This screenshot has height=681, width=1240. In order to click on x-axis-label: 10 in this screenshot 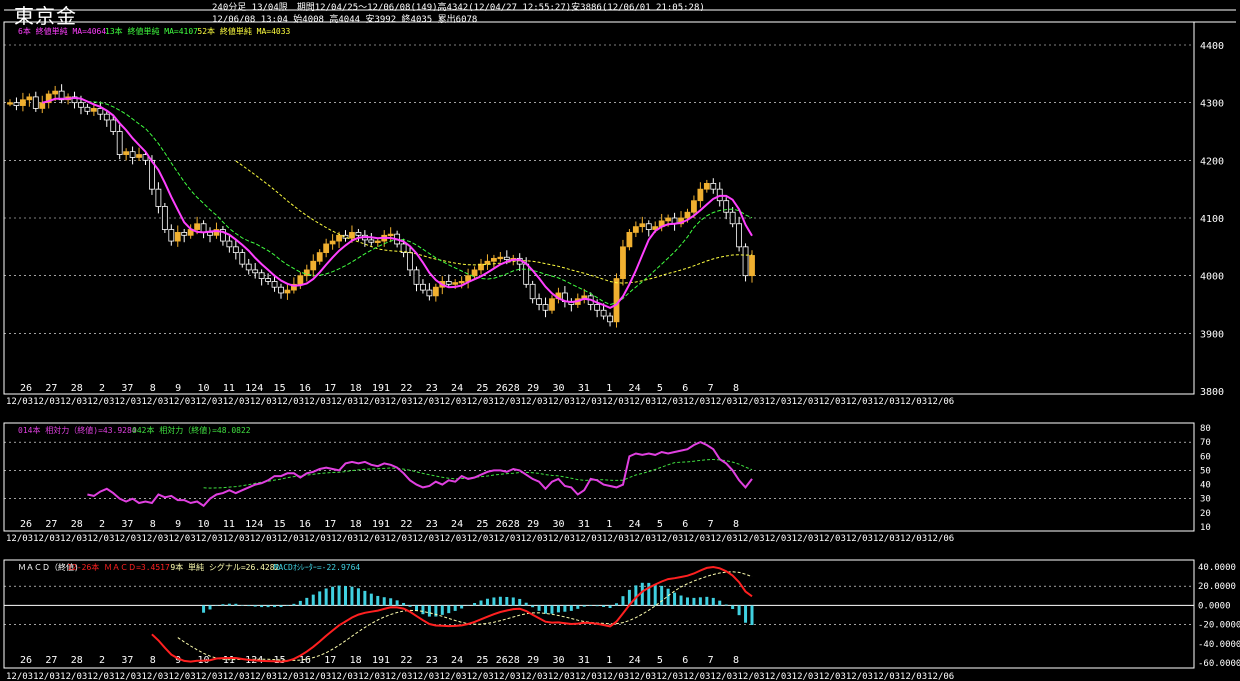, I will do `click(203, 388)`.